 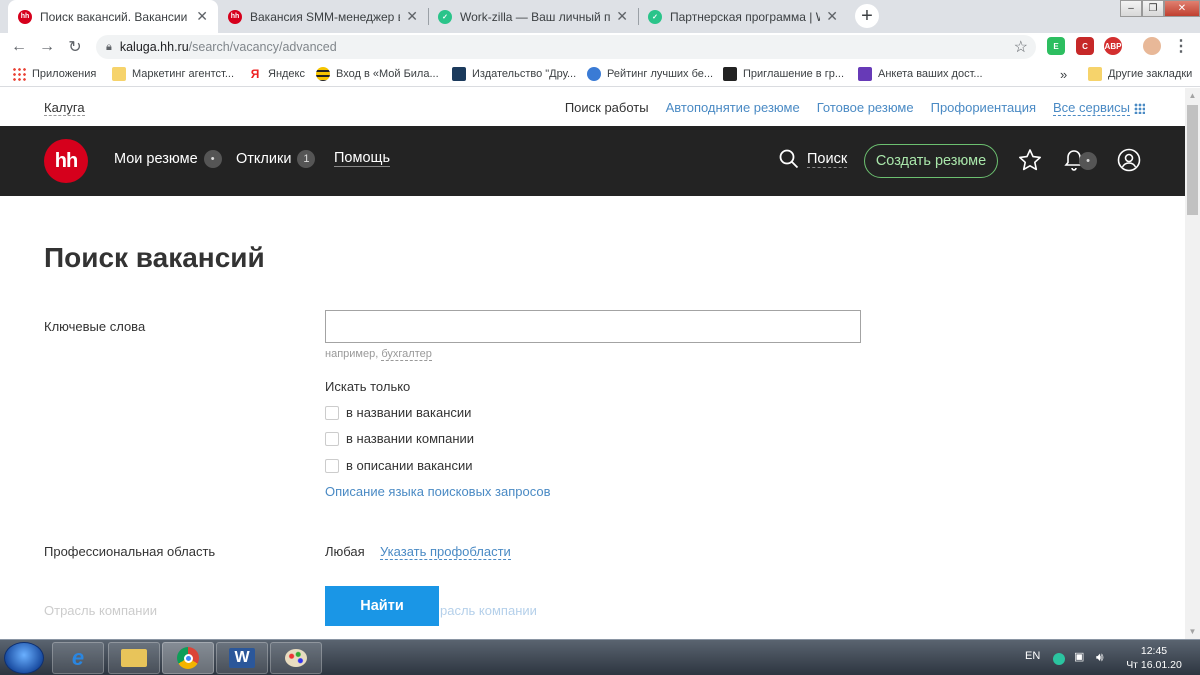 What do you see at coordinates (593, 326) in the screenshot?
I see `keywords-input` at bounding box center [593, 326].